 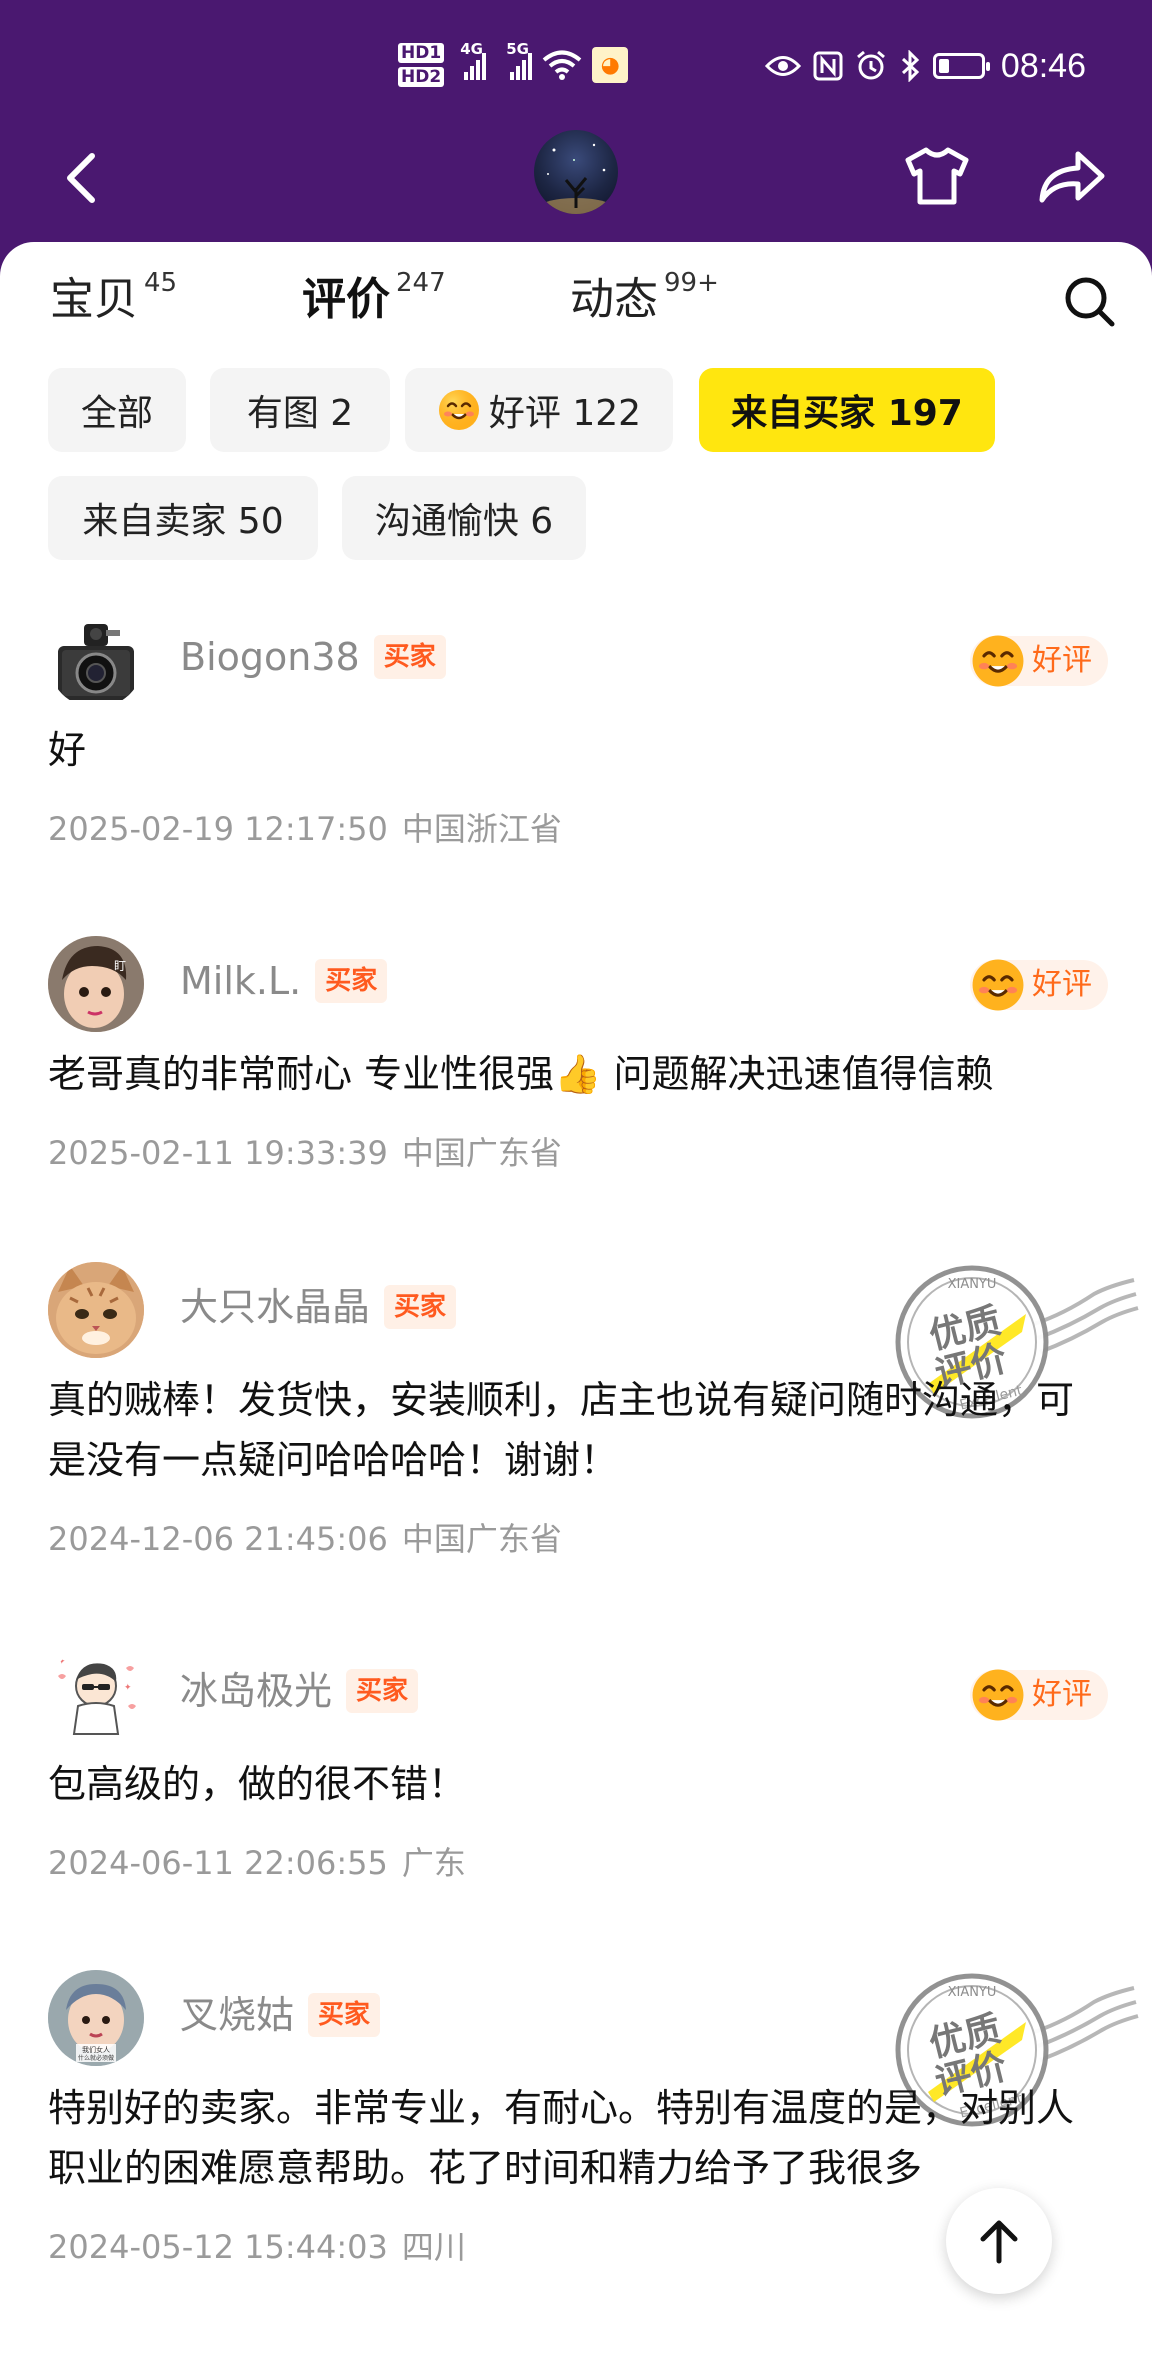 What do you see at coordinates (578, 730) in the screenshot?
I see `review-item: Biogon38 买家 好评 好 2025-02-19 12:17:50 中国浙江省` at bounding box center [578, 730].